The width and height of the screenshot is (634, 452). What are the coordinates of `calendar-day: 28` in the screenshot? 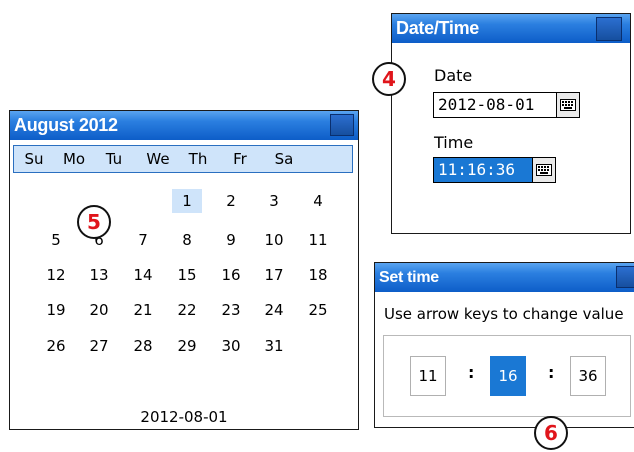 It's located at (143, 346).